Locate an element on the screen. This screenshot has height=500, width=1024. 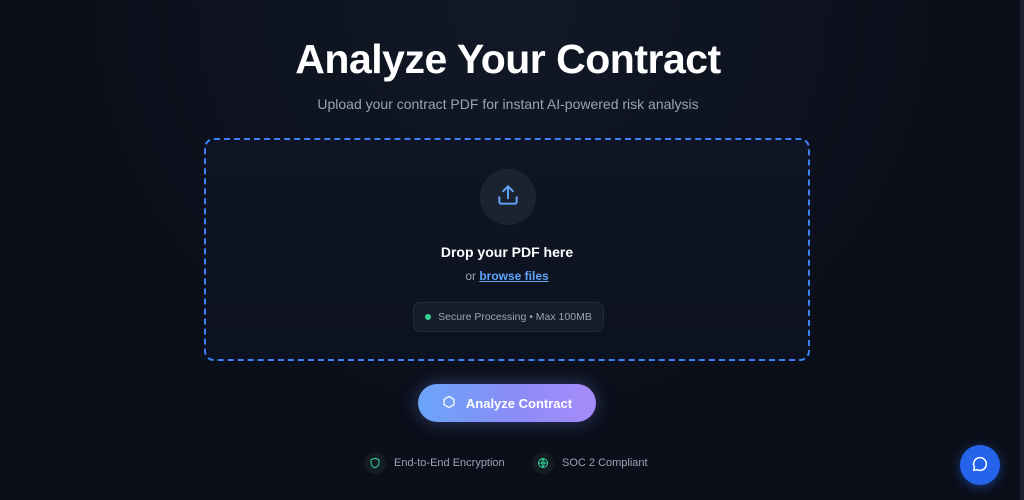
chat-bubble-icon is located at coordinates (980, 465).